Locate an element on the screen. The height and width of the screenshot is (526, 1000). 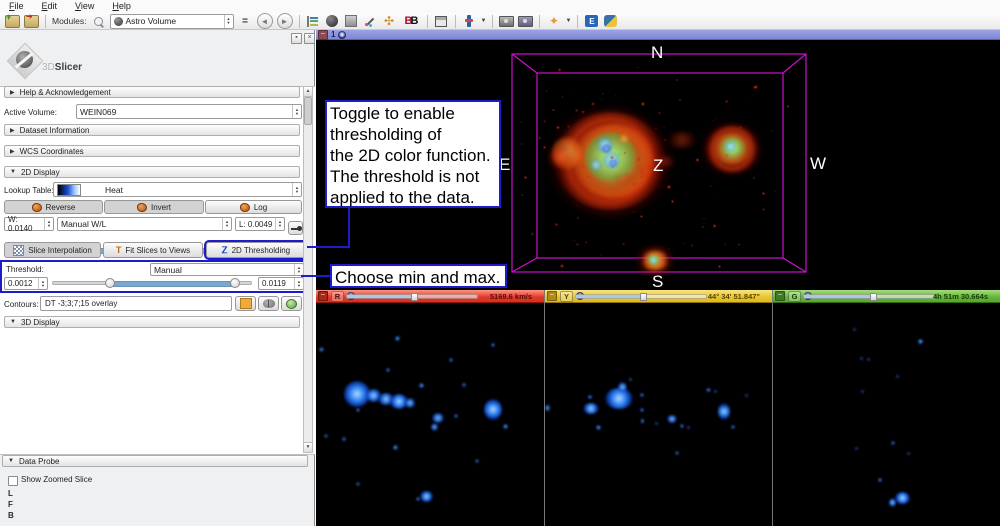
contour-brain-button is located at coordinates (268, 303).